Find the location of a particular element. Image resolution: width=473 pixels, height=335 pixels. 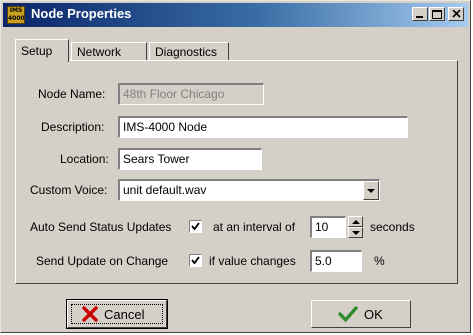

tab-diagnostics: Diagnostics is located at coordinates (189, 51).